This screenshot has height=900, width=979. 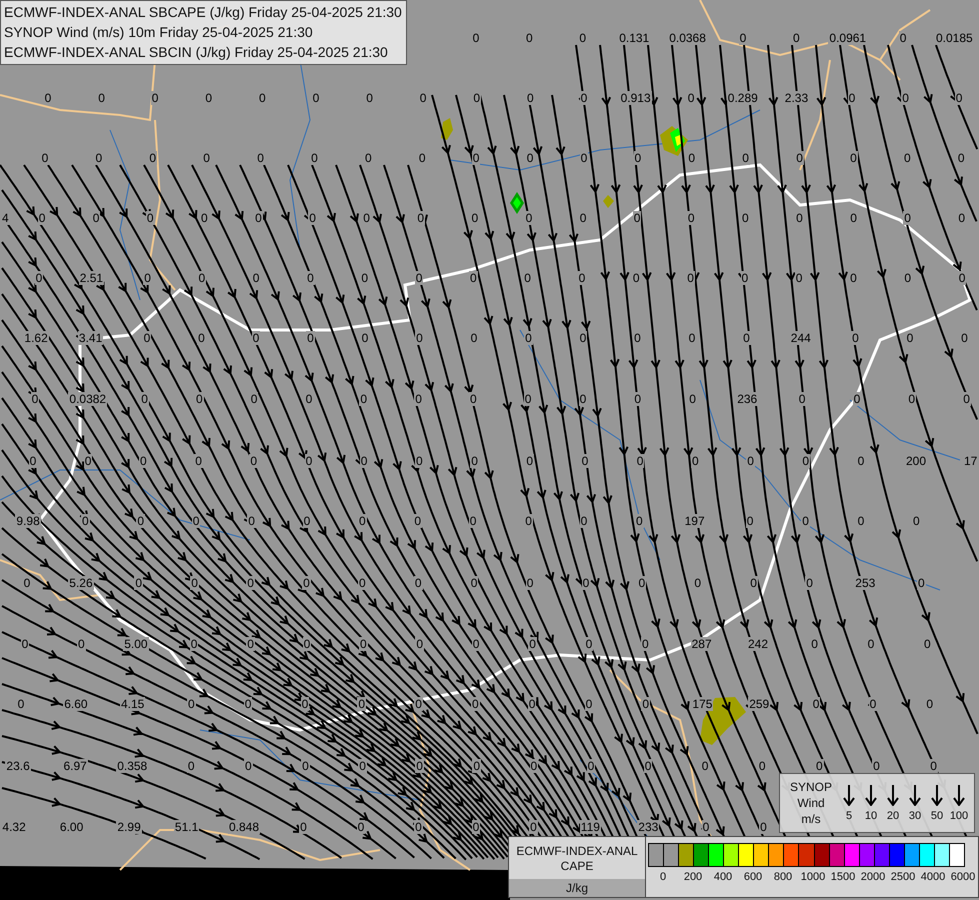 What do you see at coordinates (723, 877) in the screenshot?
I see `scale-label: 400` at bounding box center [723, 877].